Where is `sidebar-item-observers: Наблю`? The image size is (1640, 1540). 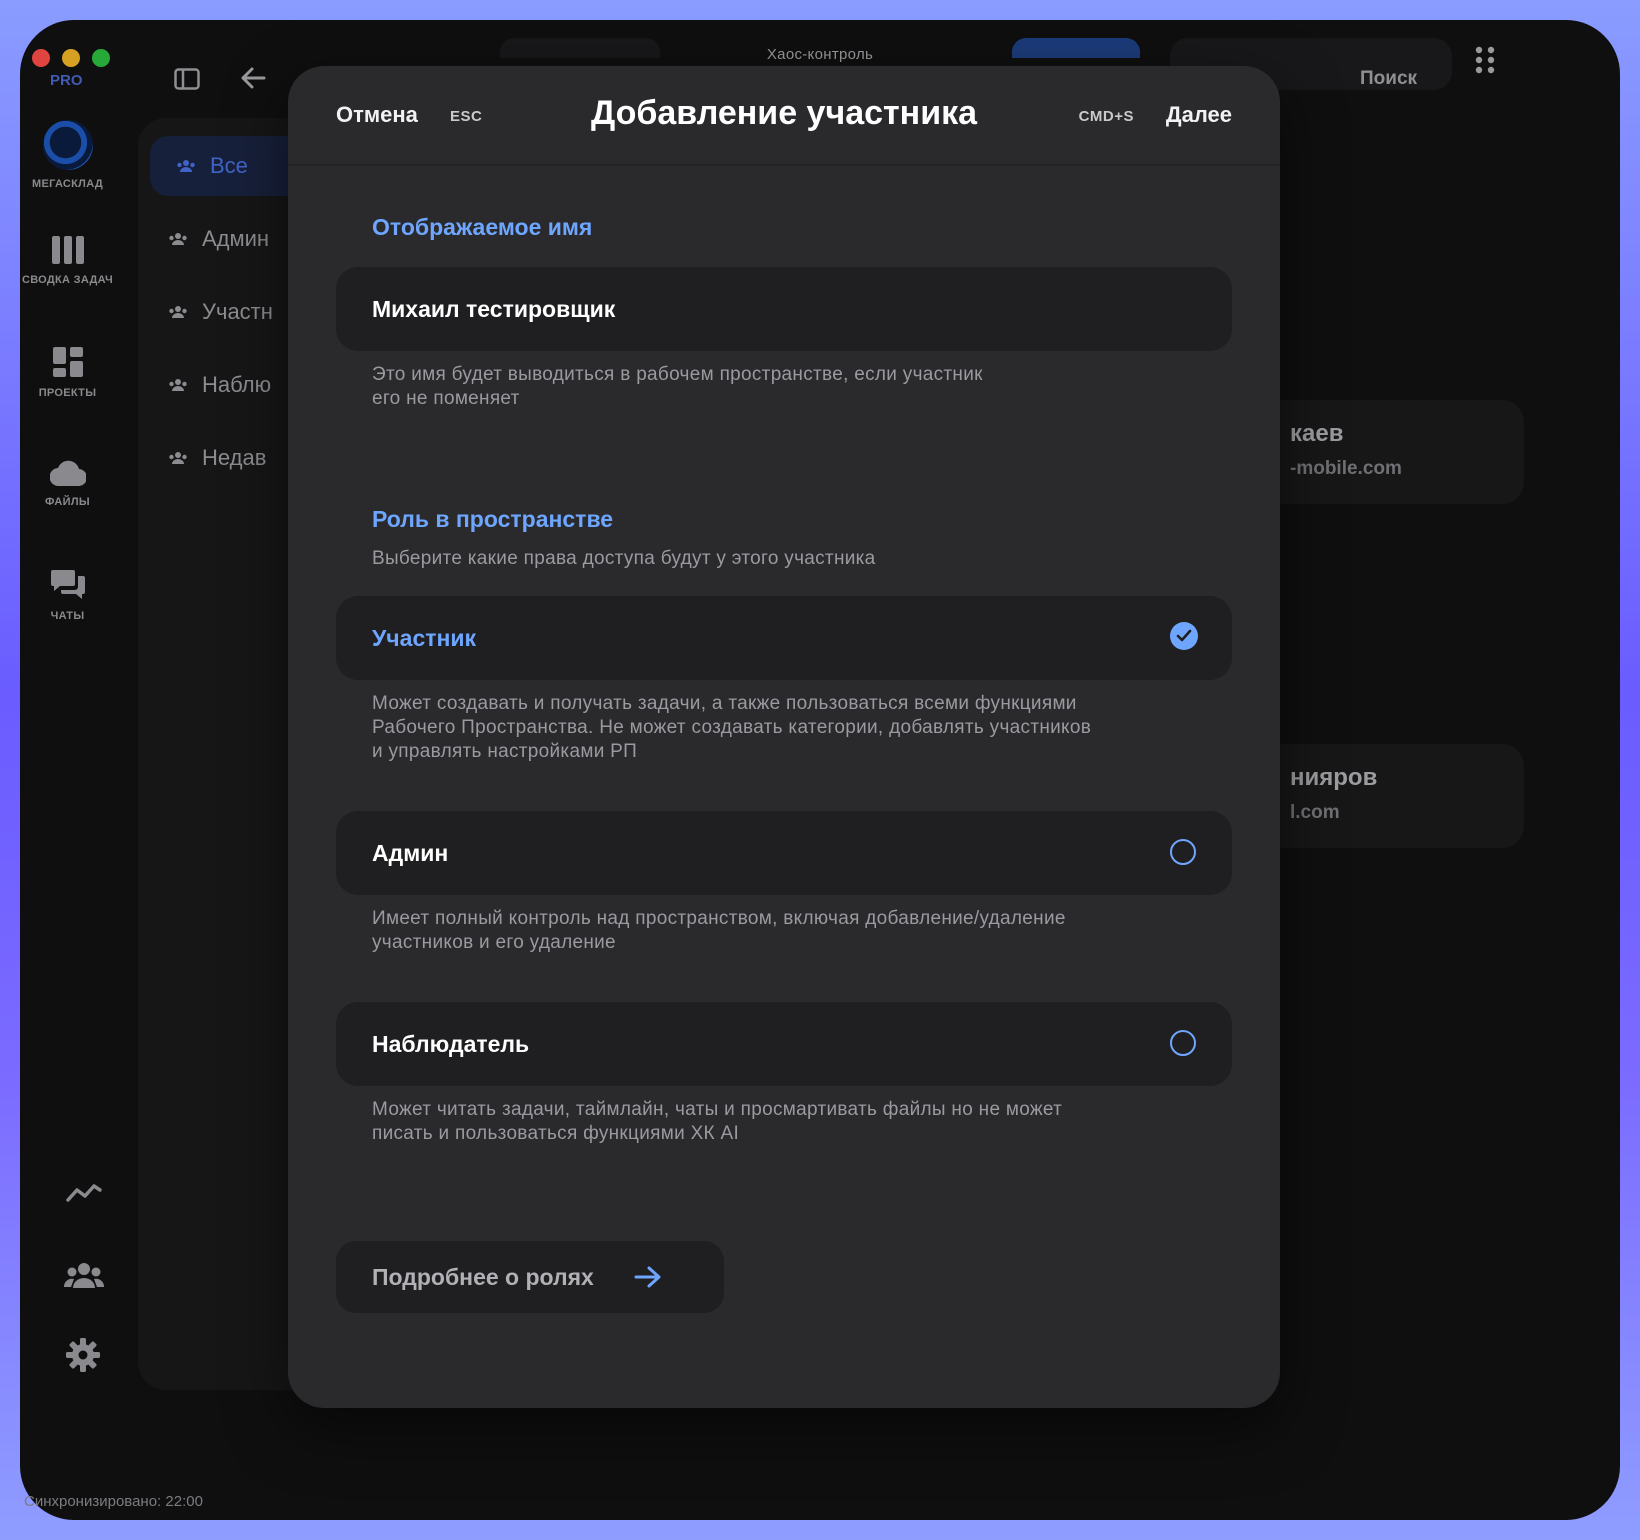
sidebar-item-observers: Наблю is located at coordinates (219, 385).